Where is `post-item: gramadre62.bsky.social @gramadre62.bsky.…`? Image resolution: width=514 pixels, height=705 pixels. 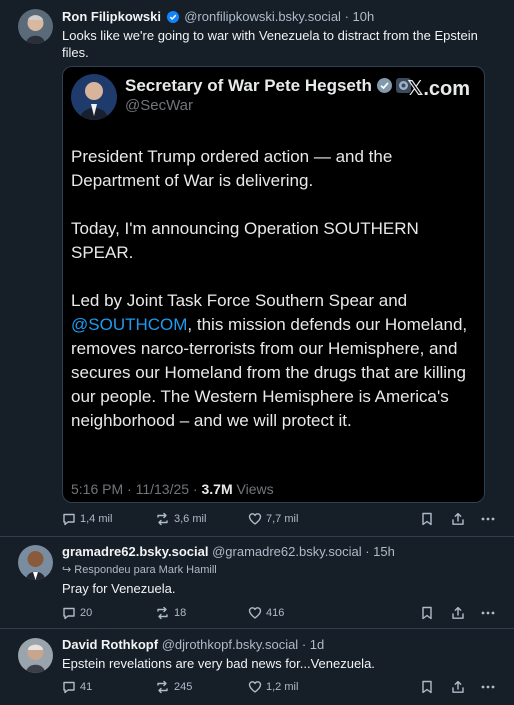
post-item: gramadre62.bsky.social @gramadre62.bsky.… is located at coordinates (257, 583).